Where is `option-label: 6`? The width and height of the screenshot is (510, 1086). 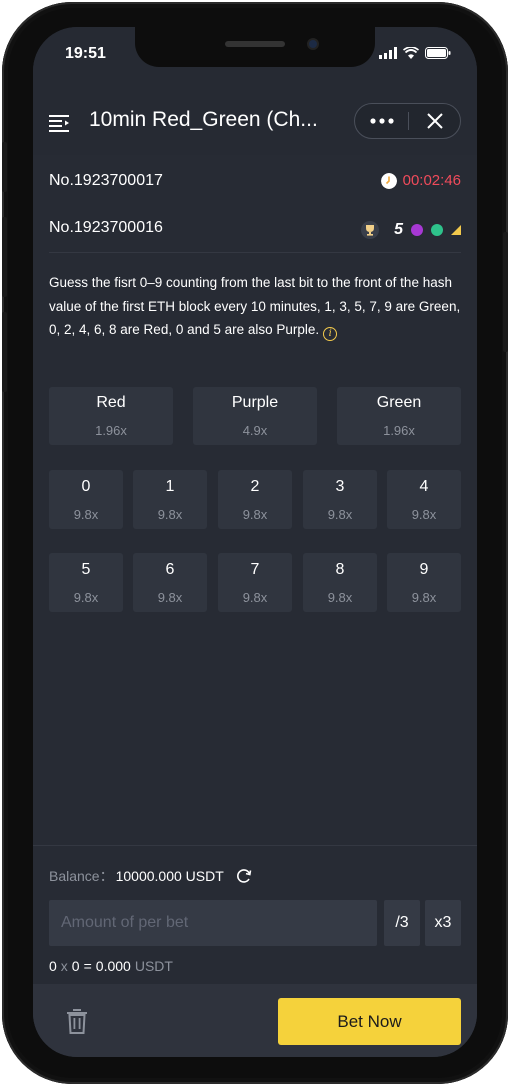
option-label: 6 is located at coordinates (170, 569).